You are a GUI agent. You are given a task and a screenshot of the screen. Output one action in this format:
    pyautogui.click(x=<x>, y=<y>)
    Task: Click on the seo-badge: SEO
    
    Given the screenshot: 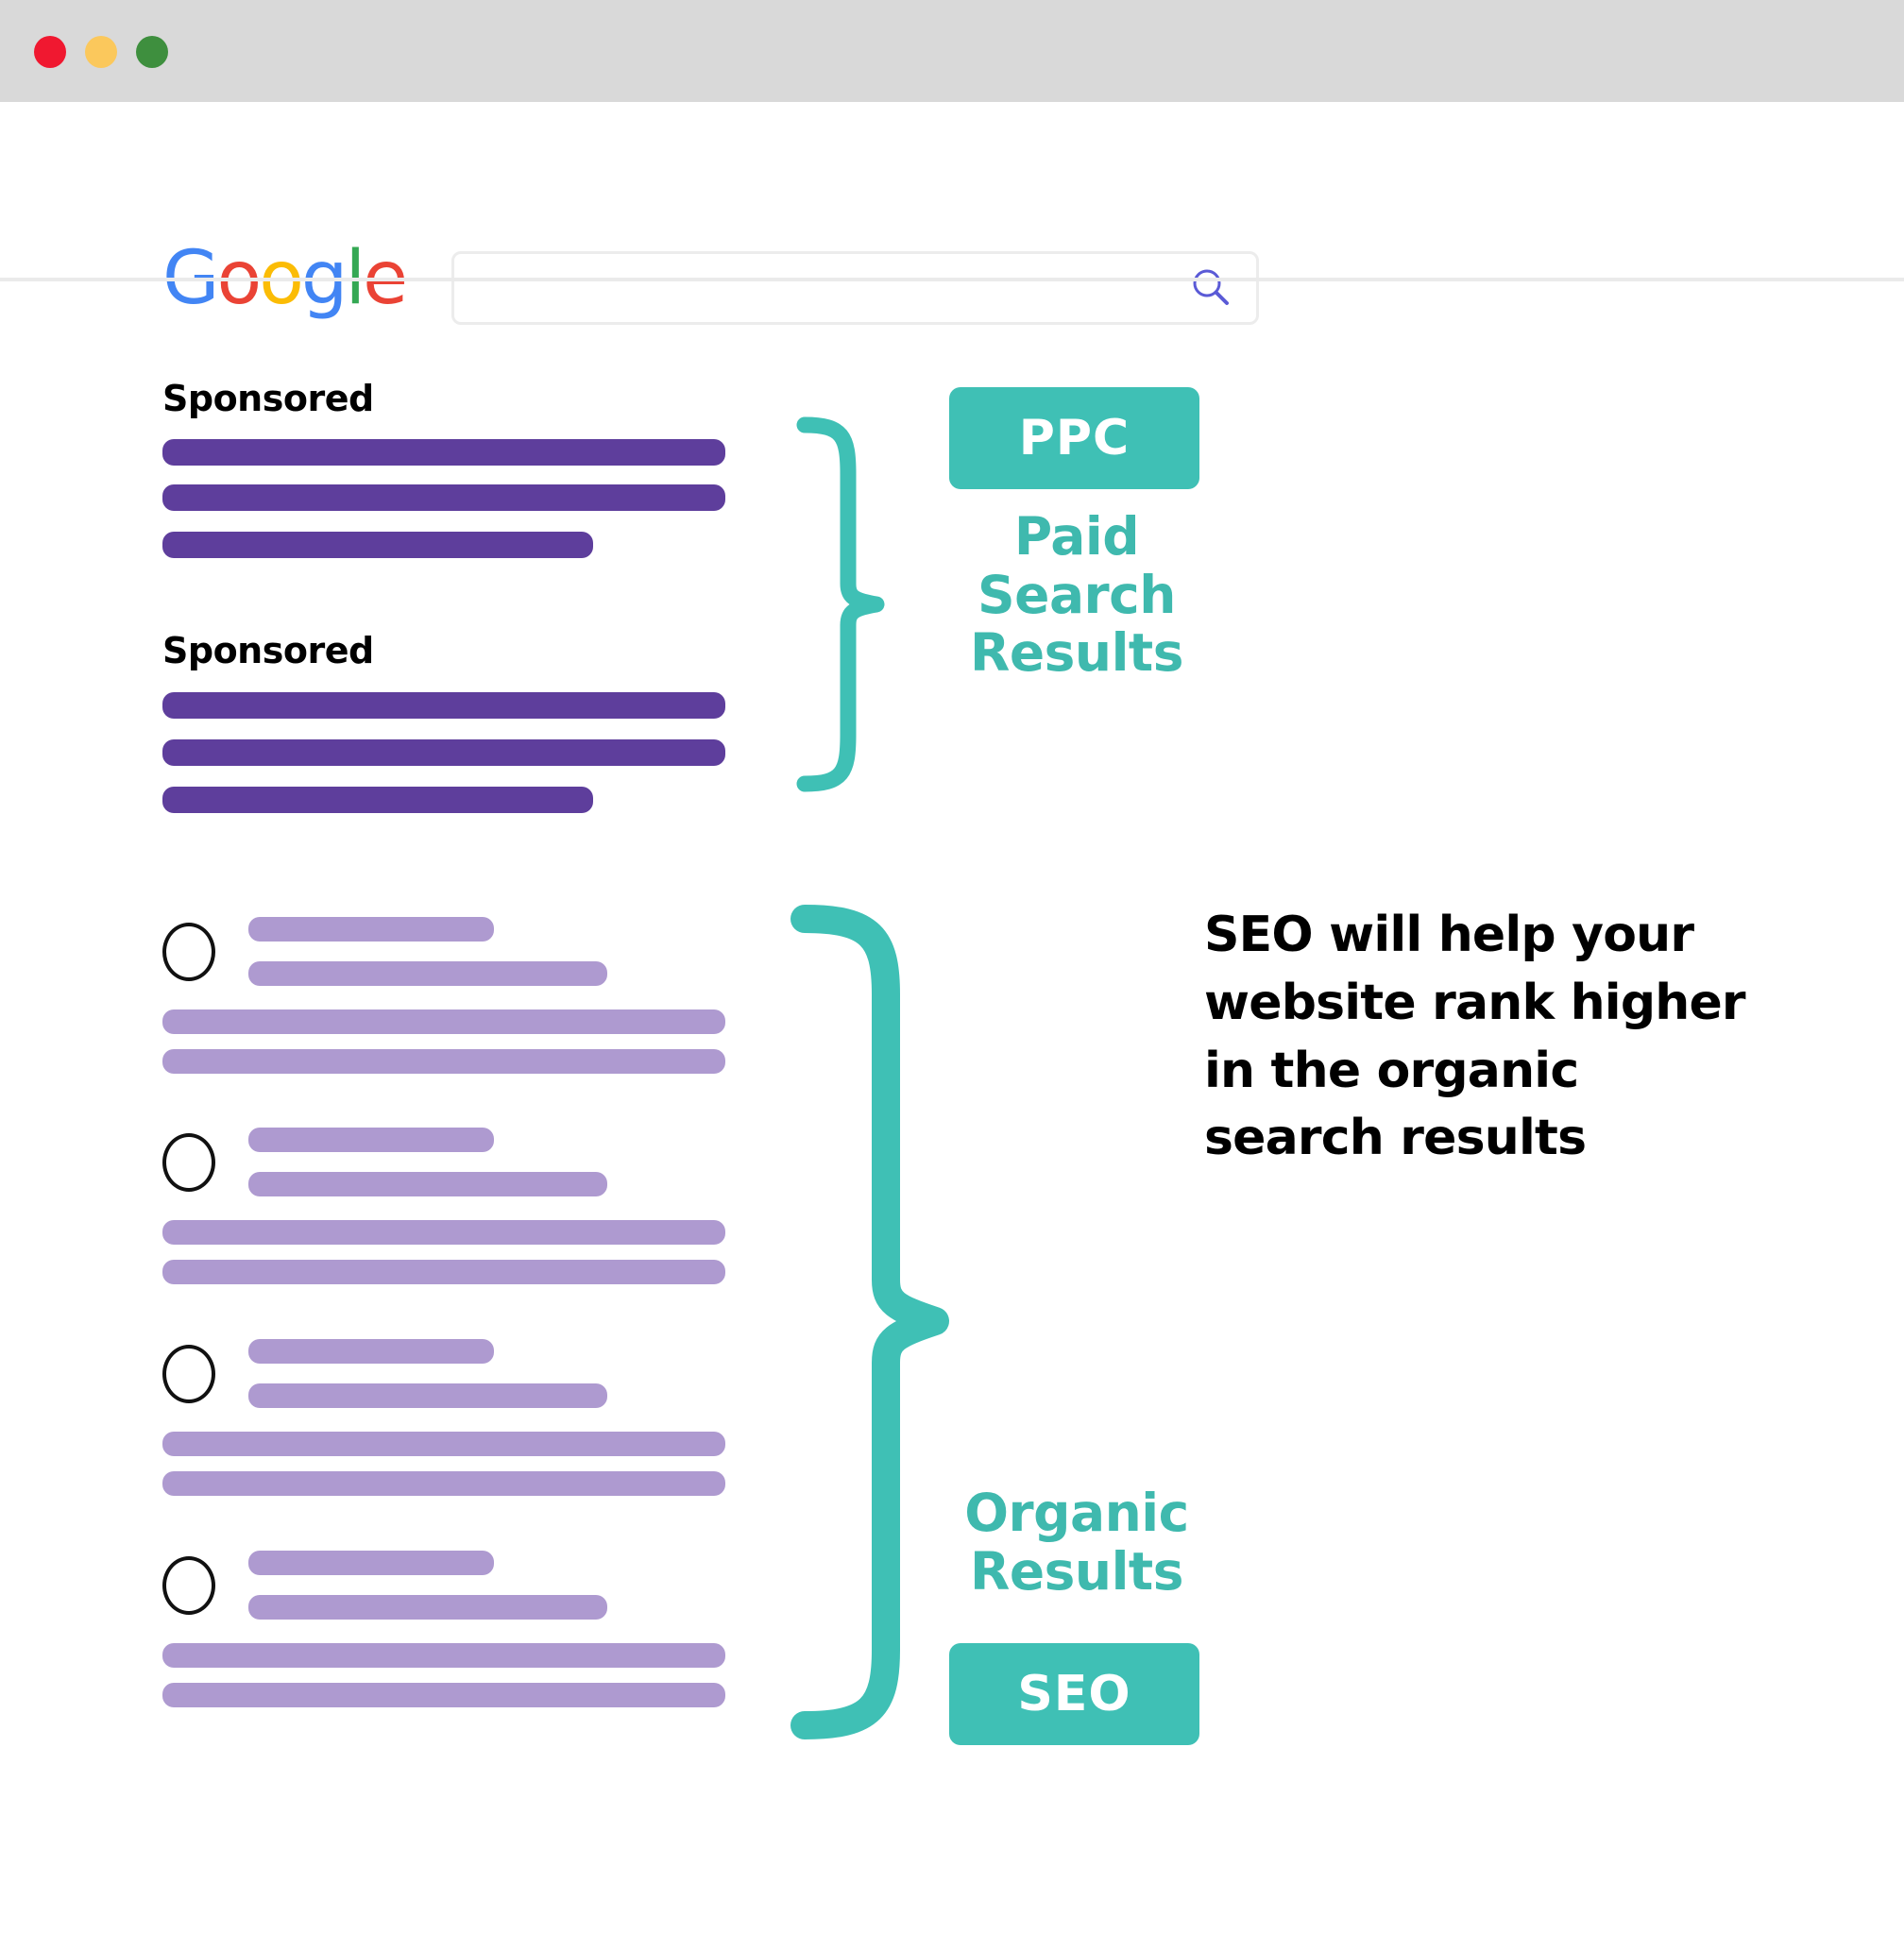 What is the action you would take?
    pyautogui.click(x=1074, y=1694)
    